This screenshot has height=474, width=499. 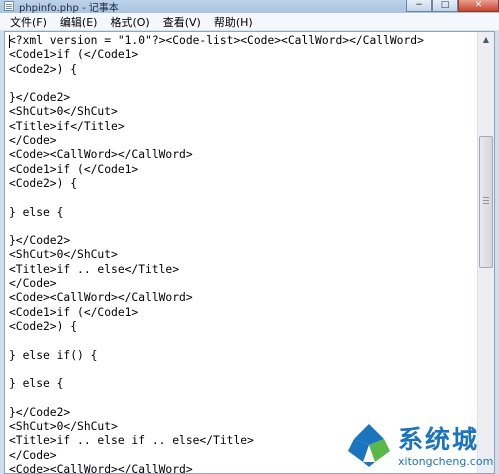 What do you see at coordinates (9, 41) in the screenshot?
I see `text-caret` at bounding box center [9, 41].